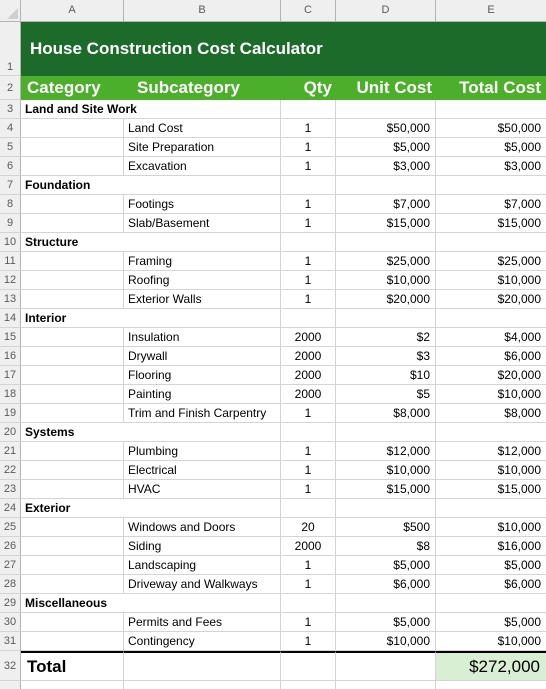  Describe the element at coordinates (386, 375) in the screenshot. I see `cell-unit-cost: $10` at that location.